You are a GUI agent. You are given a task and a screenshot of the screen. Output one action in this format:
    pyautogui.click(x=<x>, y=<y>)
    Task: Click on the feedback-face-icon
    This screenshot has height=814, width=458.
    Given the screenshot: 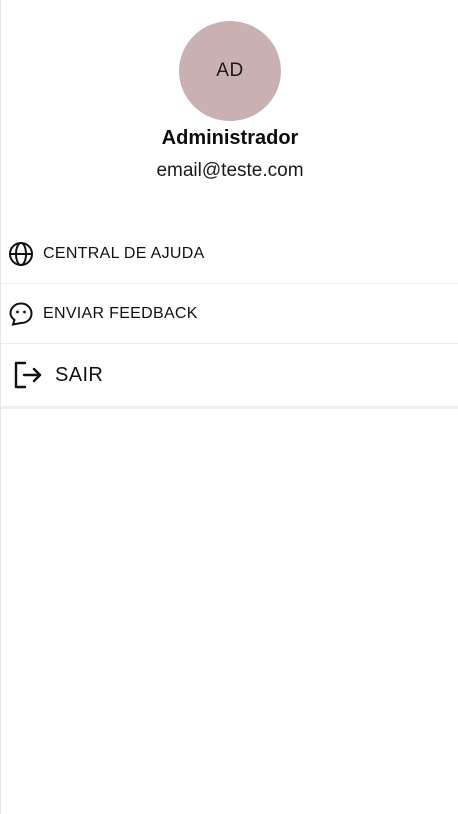 What is the action you would take?
    pyautogui.click(x=21, y=314)
    